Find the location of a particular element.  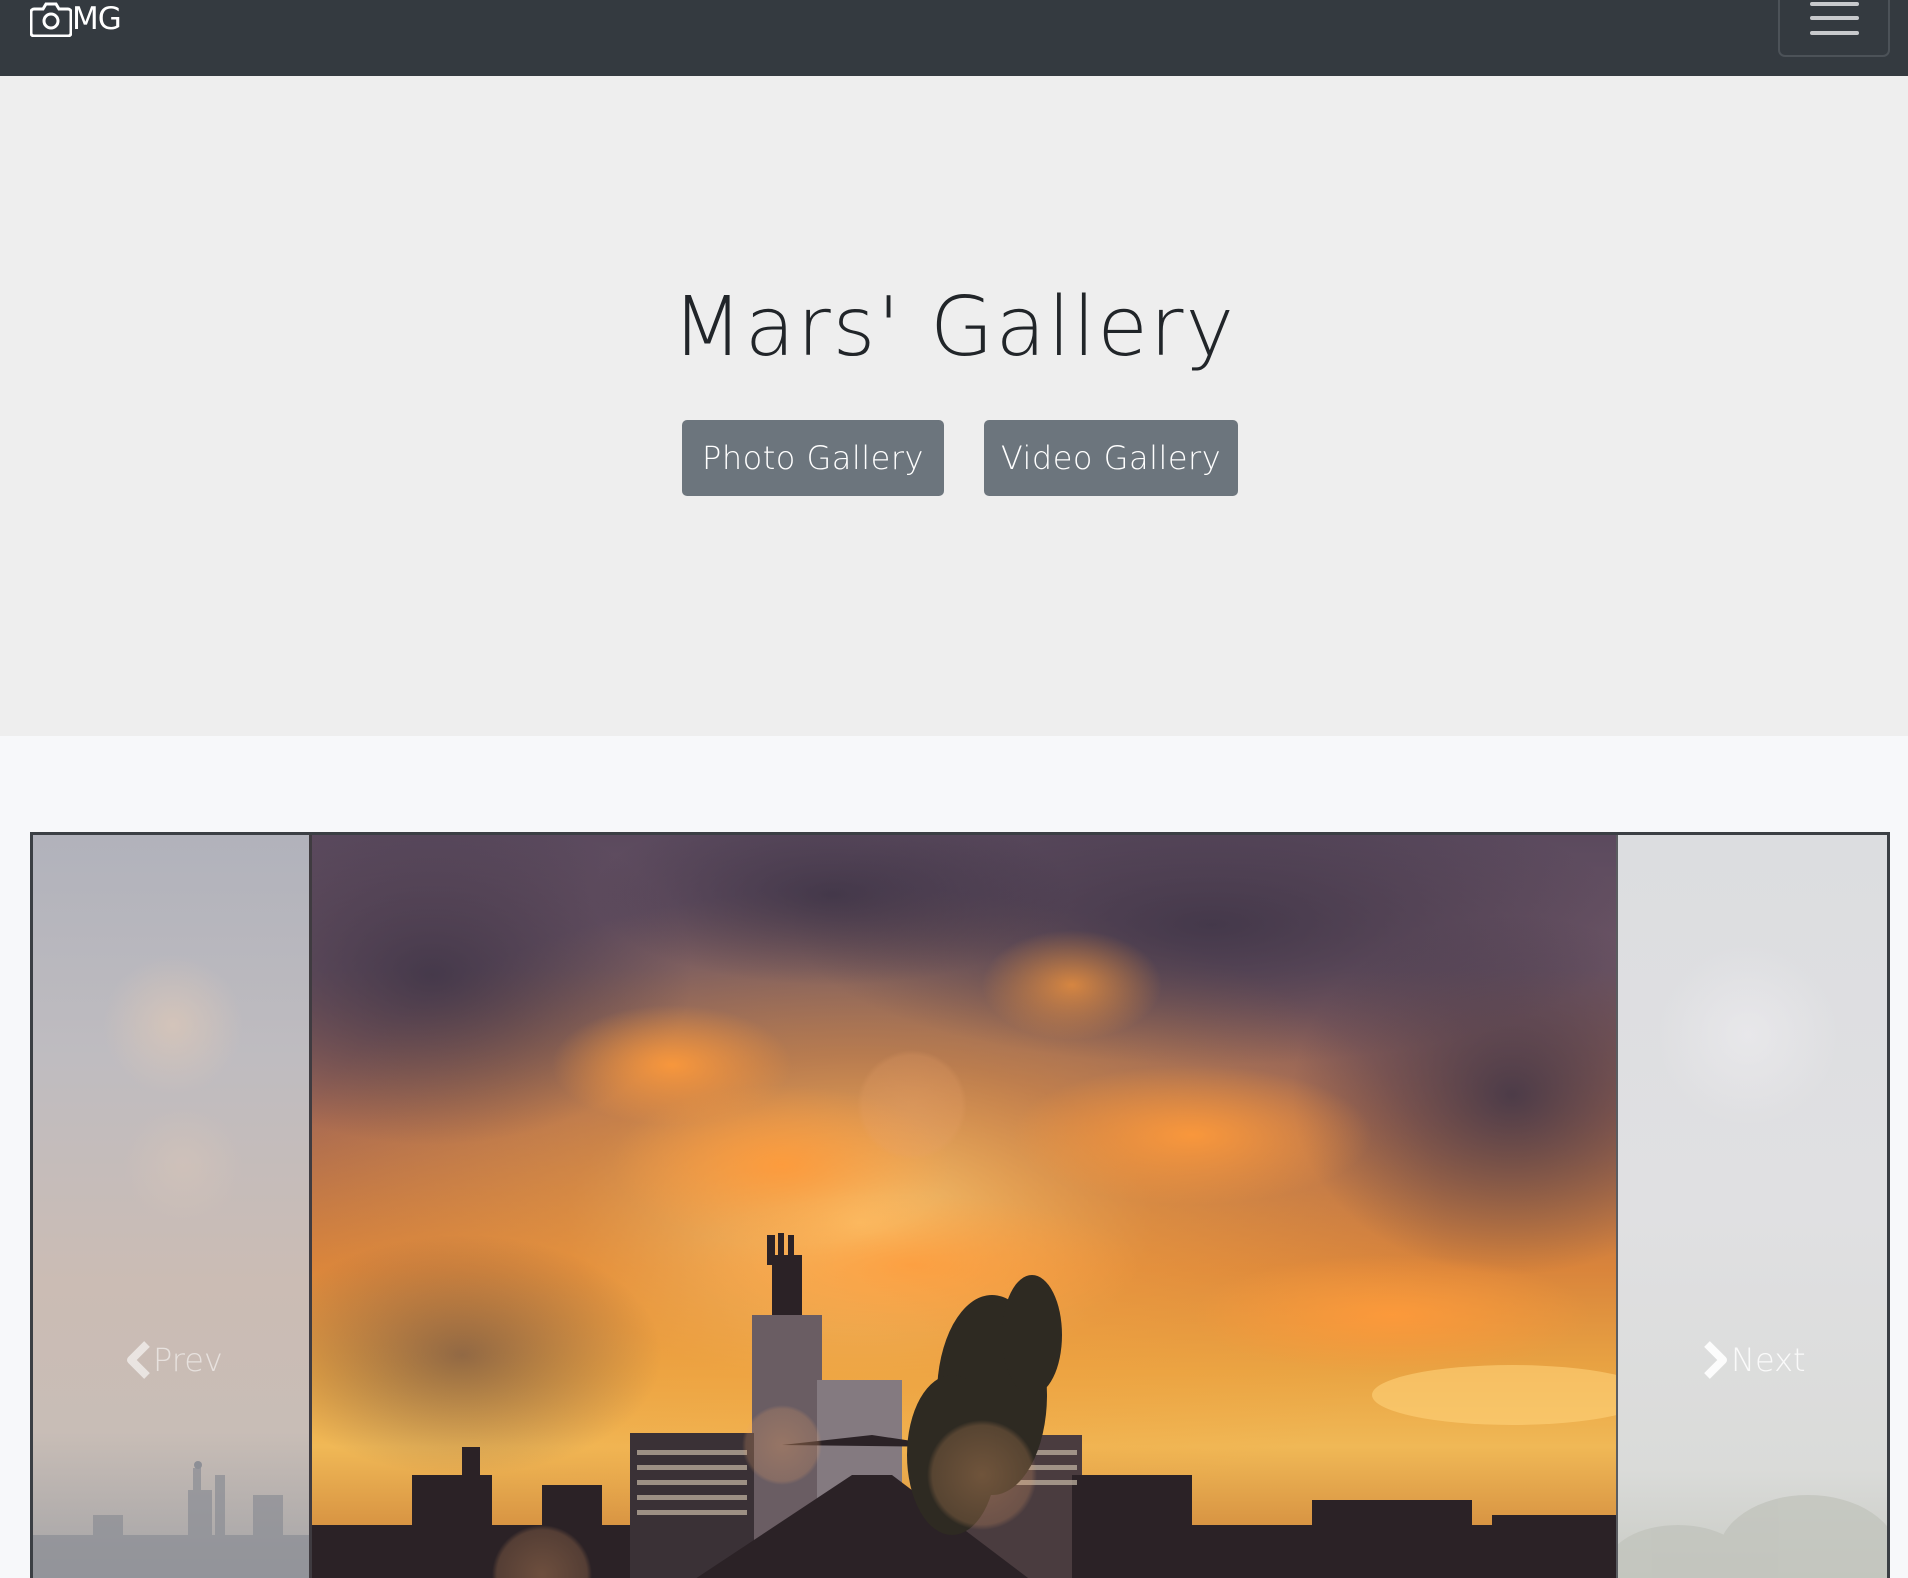

next-label: Next is located at coordinates (1768, 1360).